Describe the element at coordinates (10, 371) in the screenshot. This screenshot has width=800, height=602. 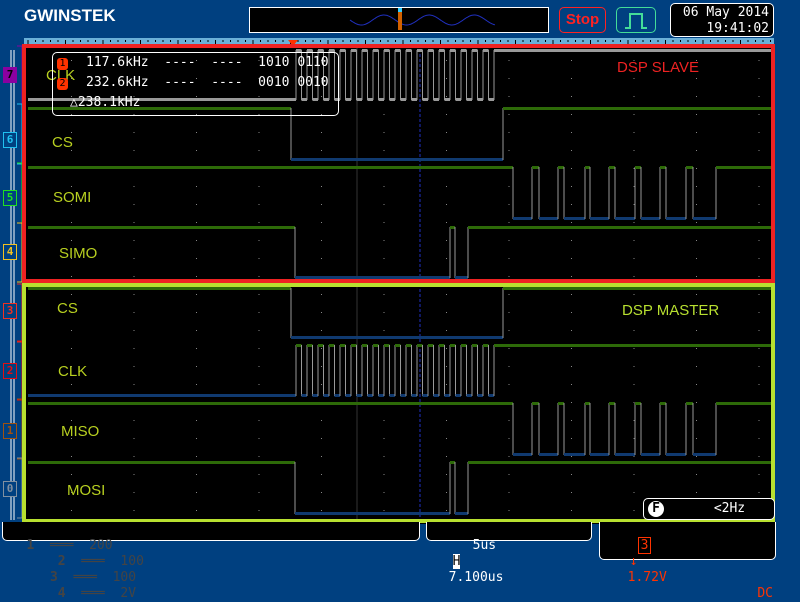
I see `channel-marker-2: 2` at that location.